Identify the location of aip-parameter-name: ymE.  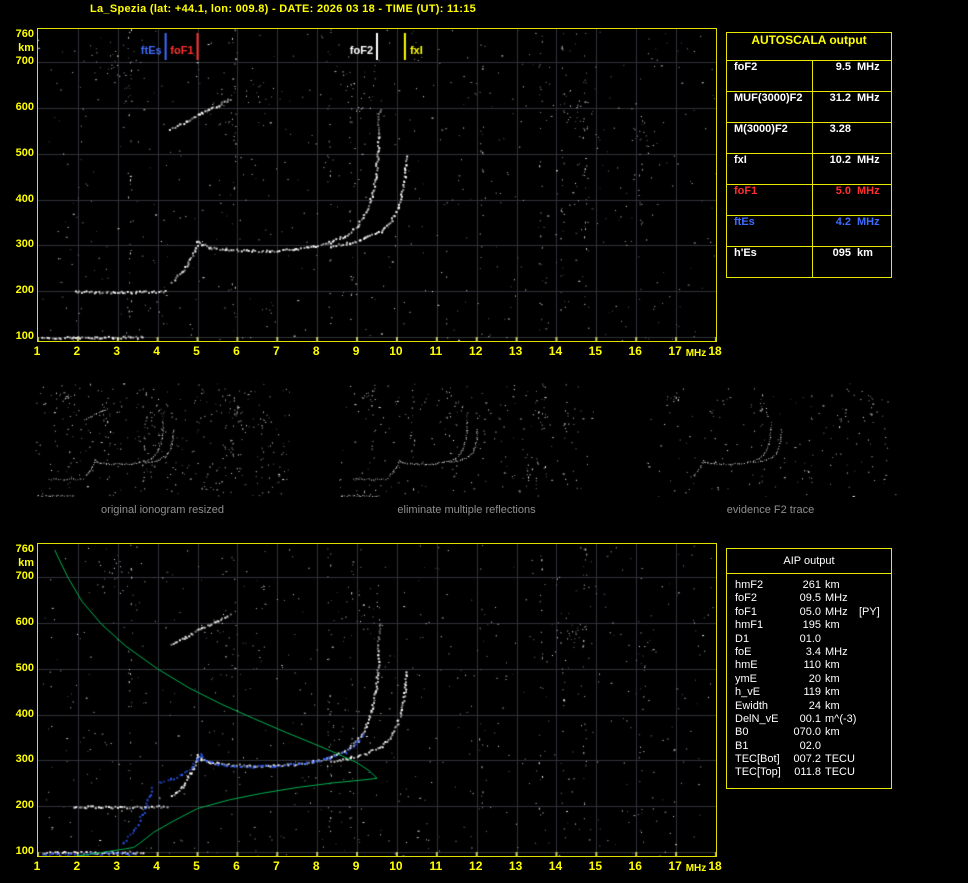
(746, 678).